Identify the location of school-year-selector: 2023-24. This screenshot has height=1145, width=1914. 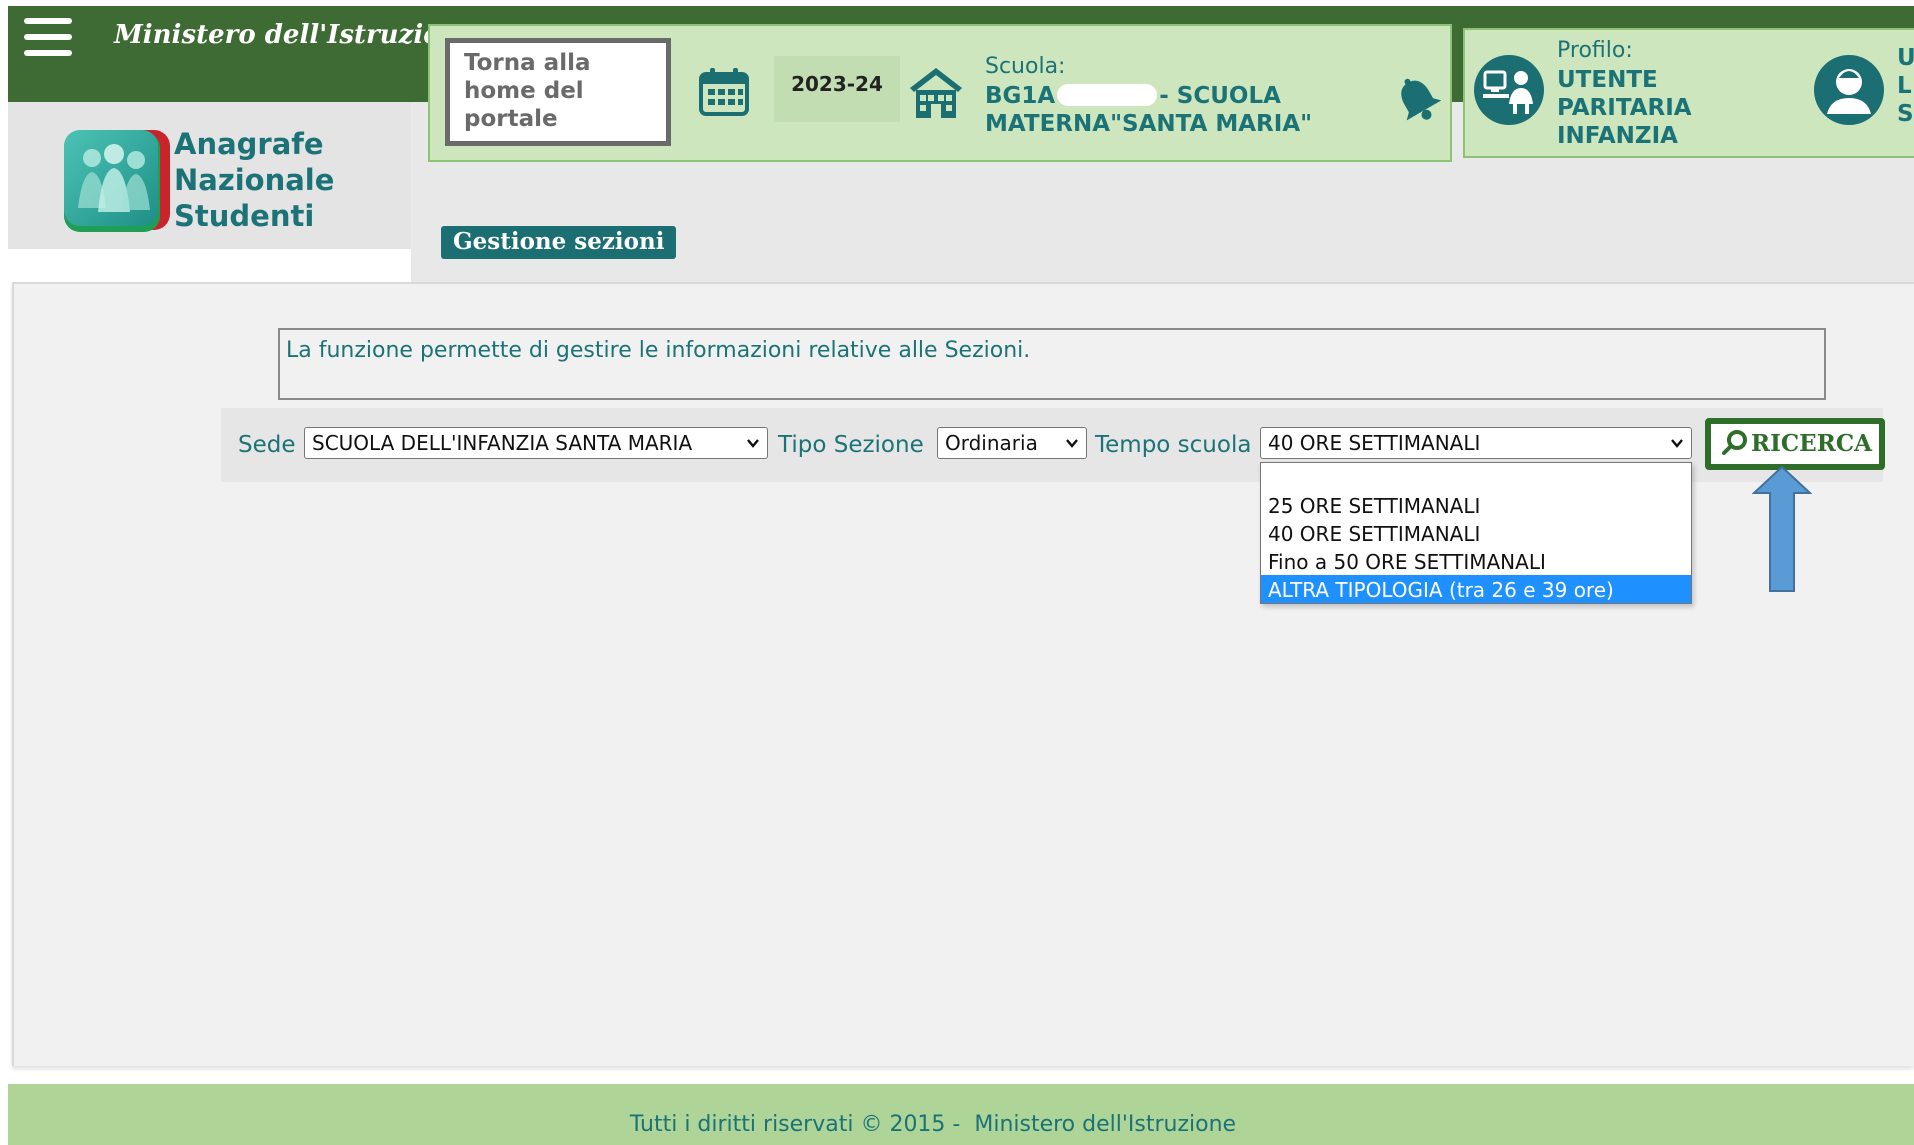
(837, 89).